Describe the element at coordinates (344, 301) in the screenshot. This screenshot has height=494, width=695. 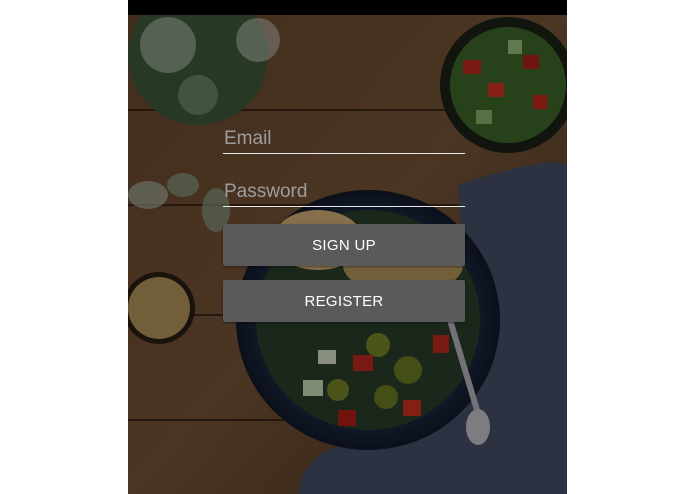
I see `register-button: REGISTER` at that location.